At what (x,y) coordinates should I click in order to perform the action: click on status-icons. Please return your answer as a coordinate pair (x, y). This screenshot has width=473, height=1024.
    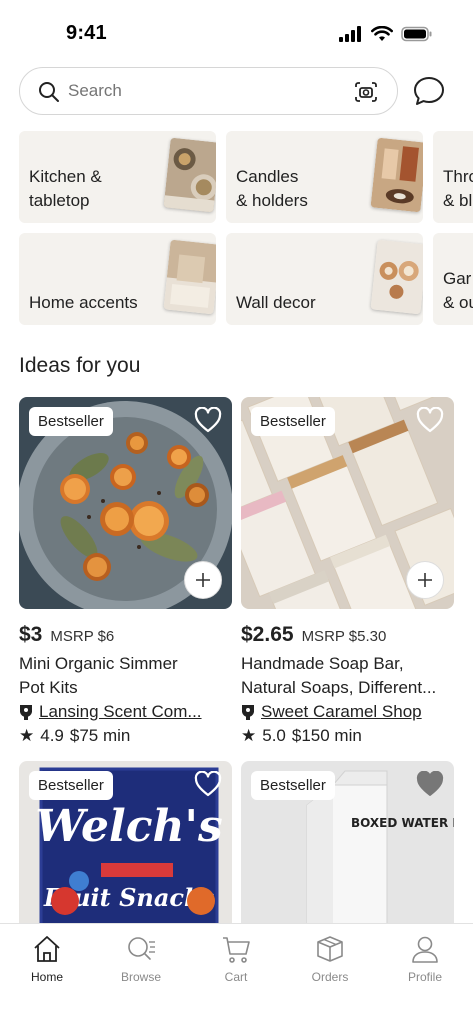
    Looking at the image, I should click on (386, 34).